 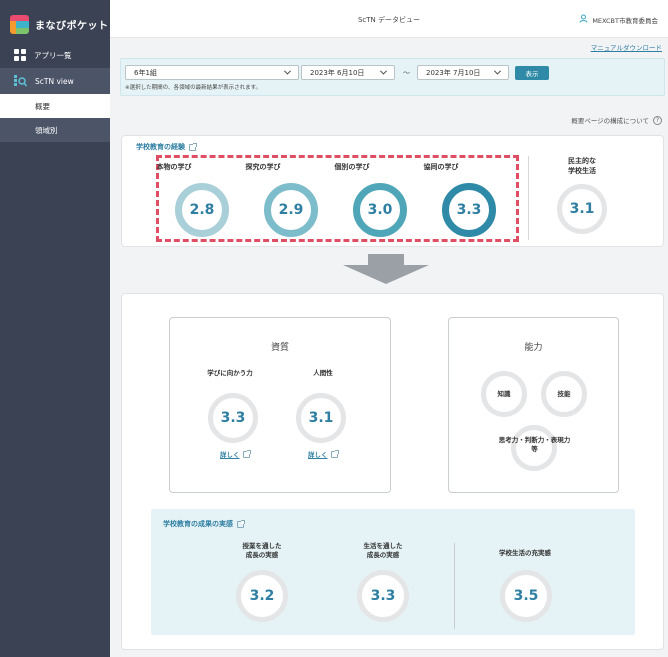 I want to click on sidebar-subitem-label: 概要, so click(x=42, y=106).